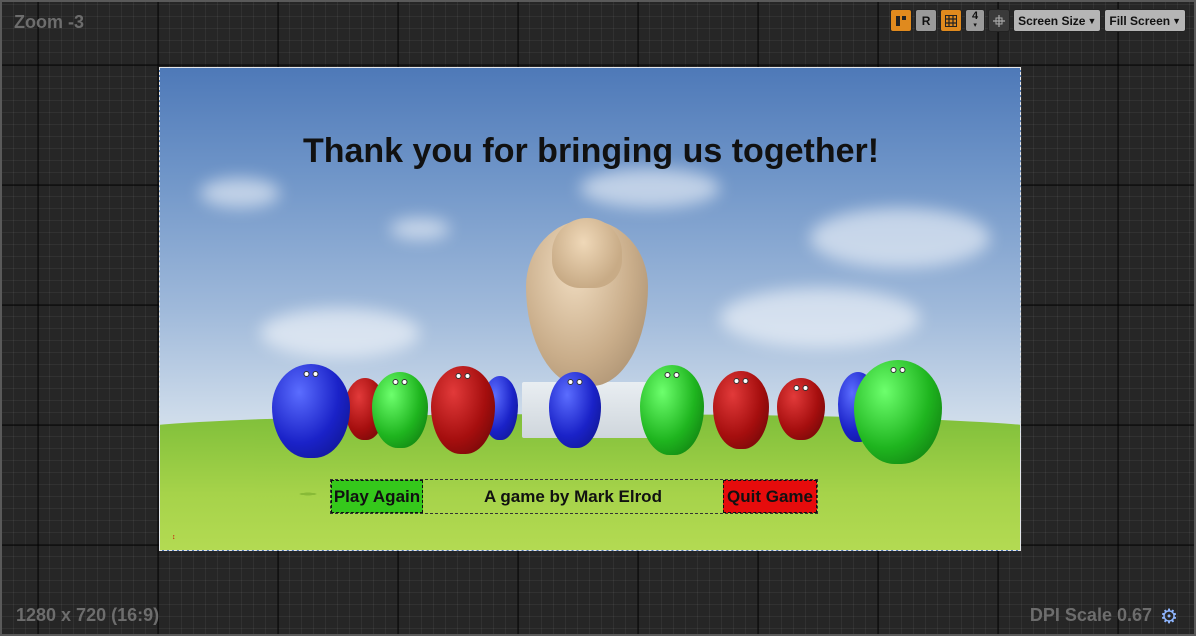  What do you see at coordinates (951, 20) in the screenshot?
I see `grid-icon` at bounding box center [951, 20].